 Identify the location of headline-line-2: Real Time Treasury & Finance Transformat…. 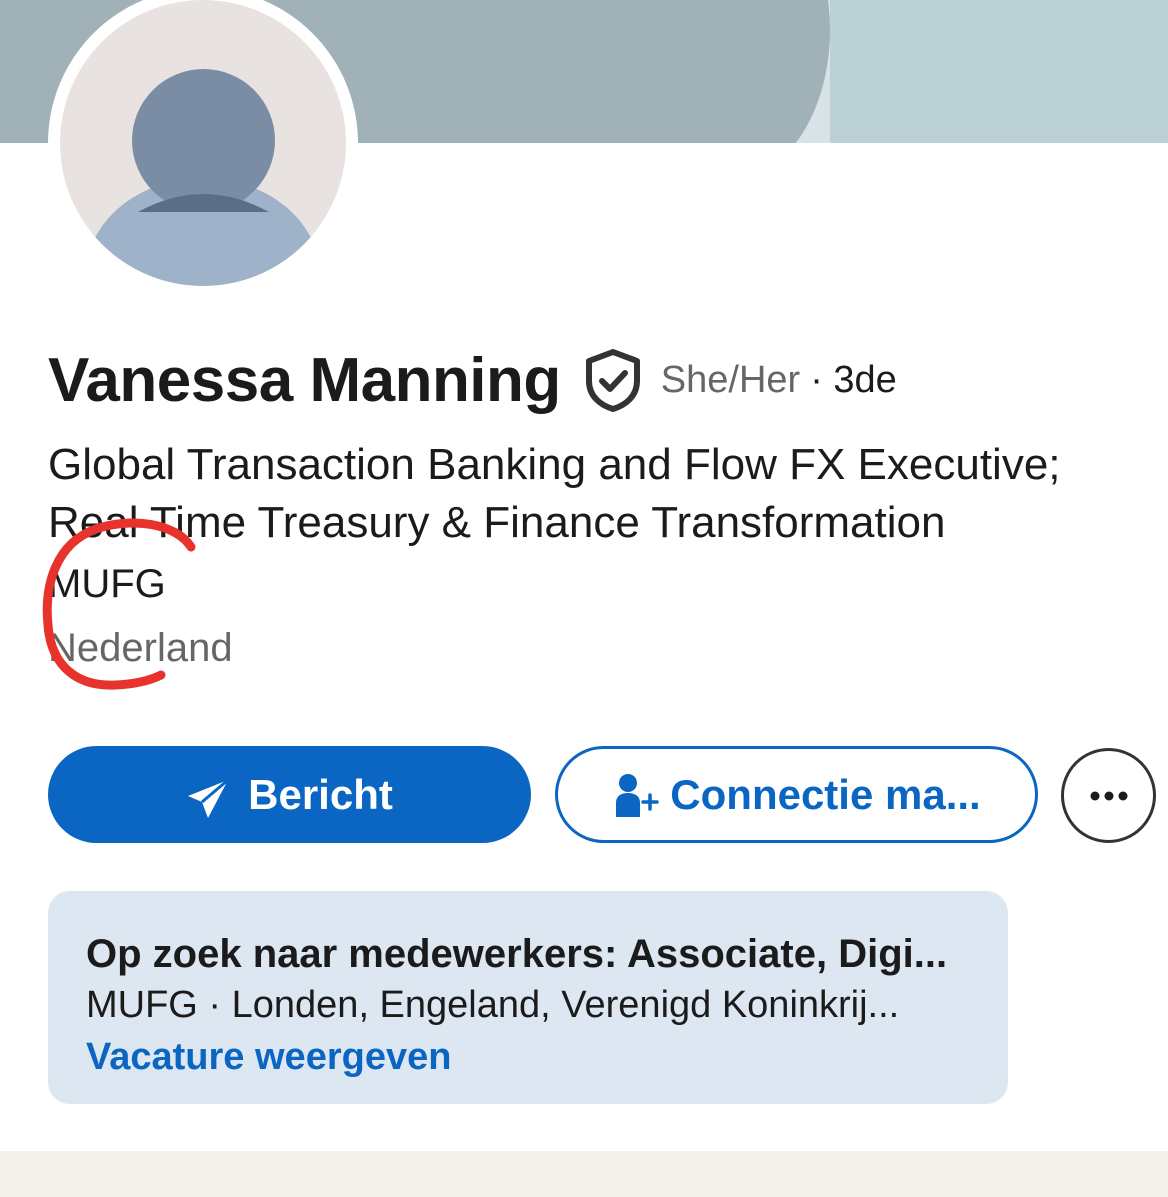
(497, 522).